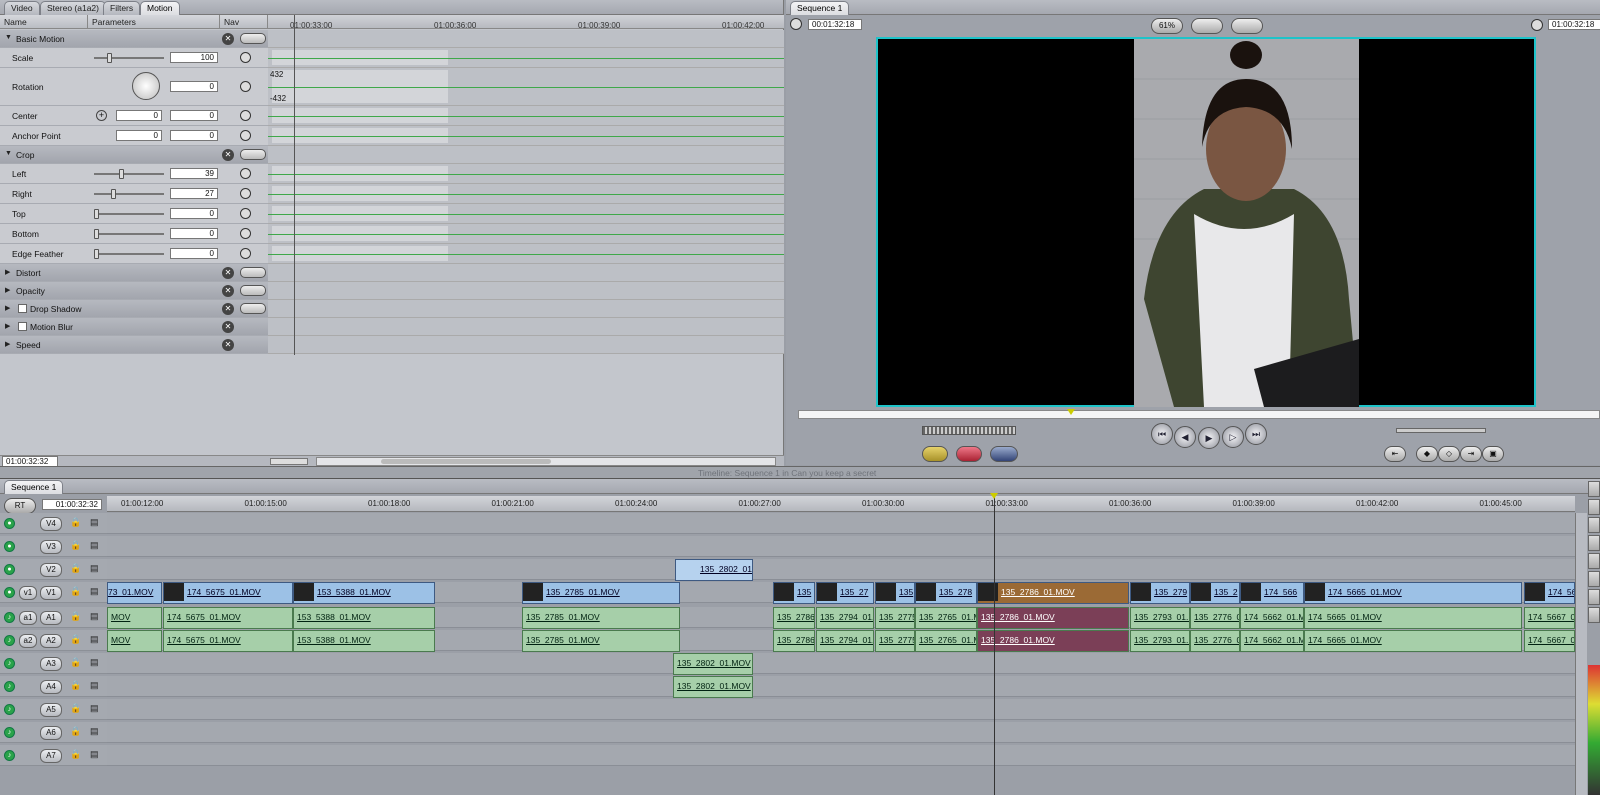 This screenshot has width=1600, height=795. Describe the element at coordinates (794, 618) in the screenshot. I see `audio-clip: 135_2786` at that location.